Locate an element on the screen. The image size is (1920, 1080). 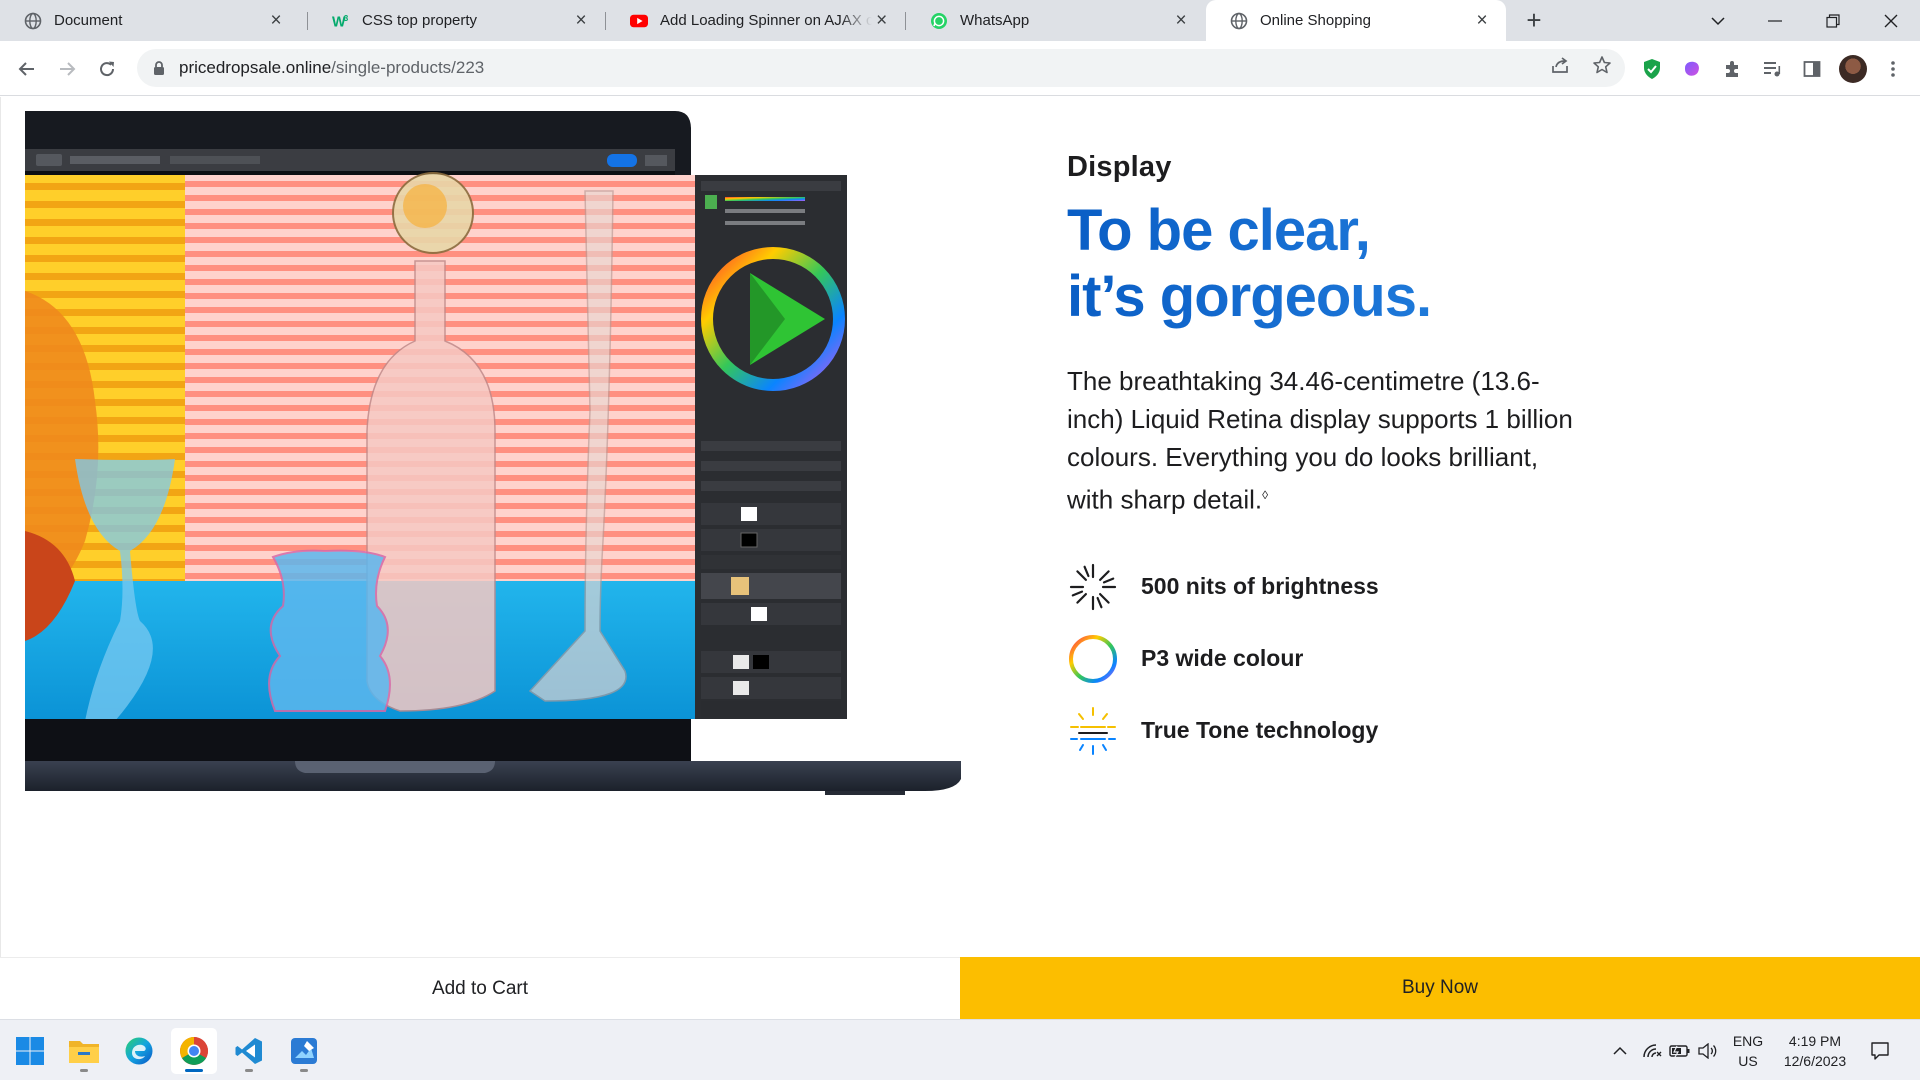
tab-search-button is located at coordinates (1718, 20).